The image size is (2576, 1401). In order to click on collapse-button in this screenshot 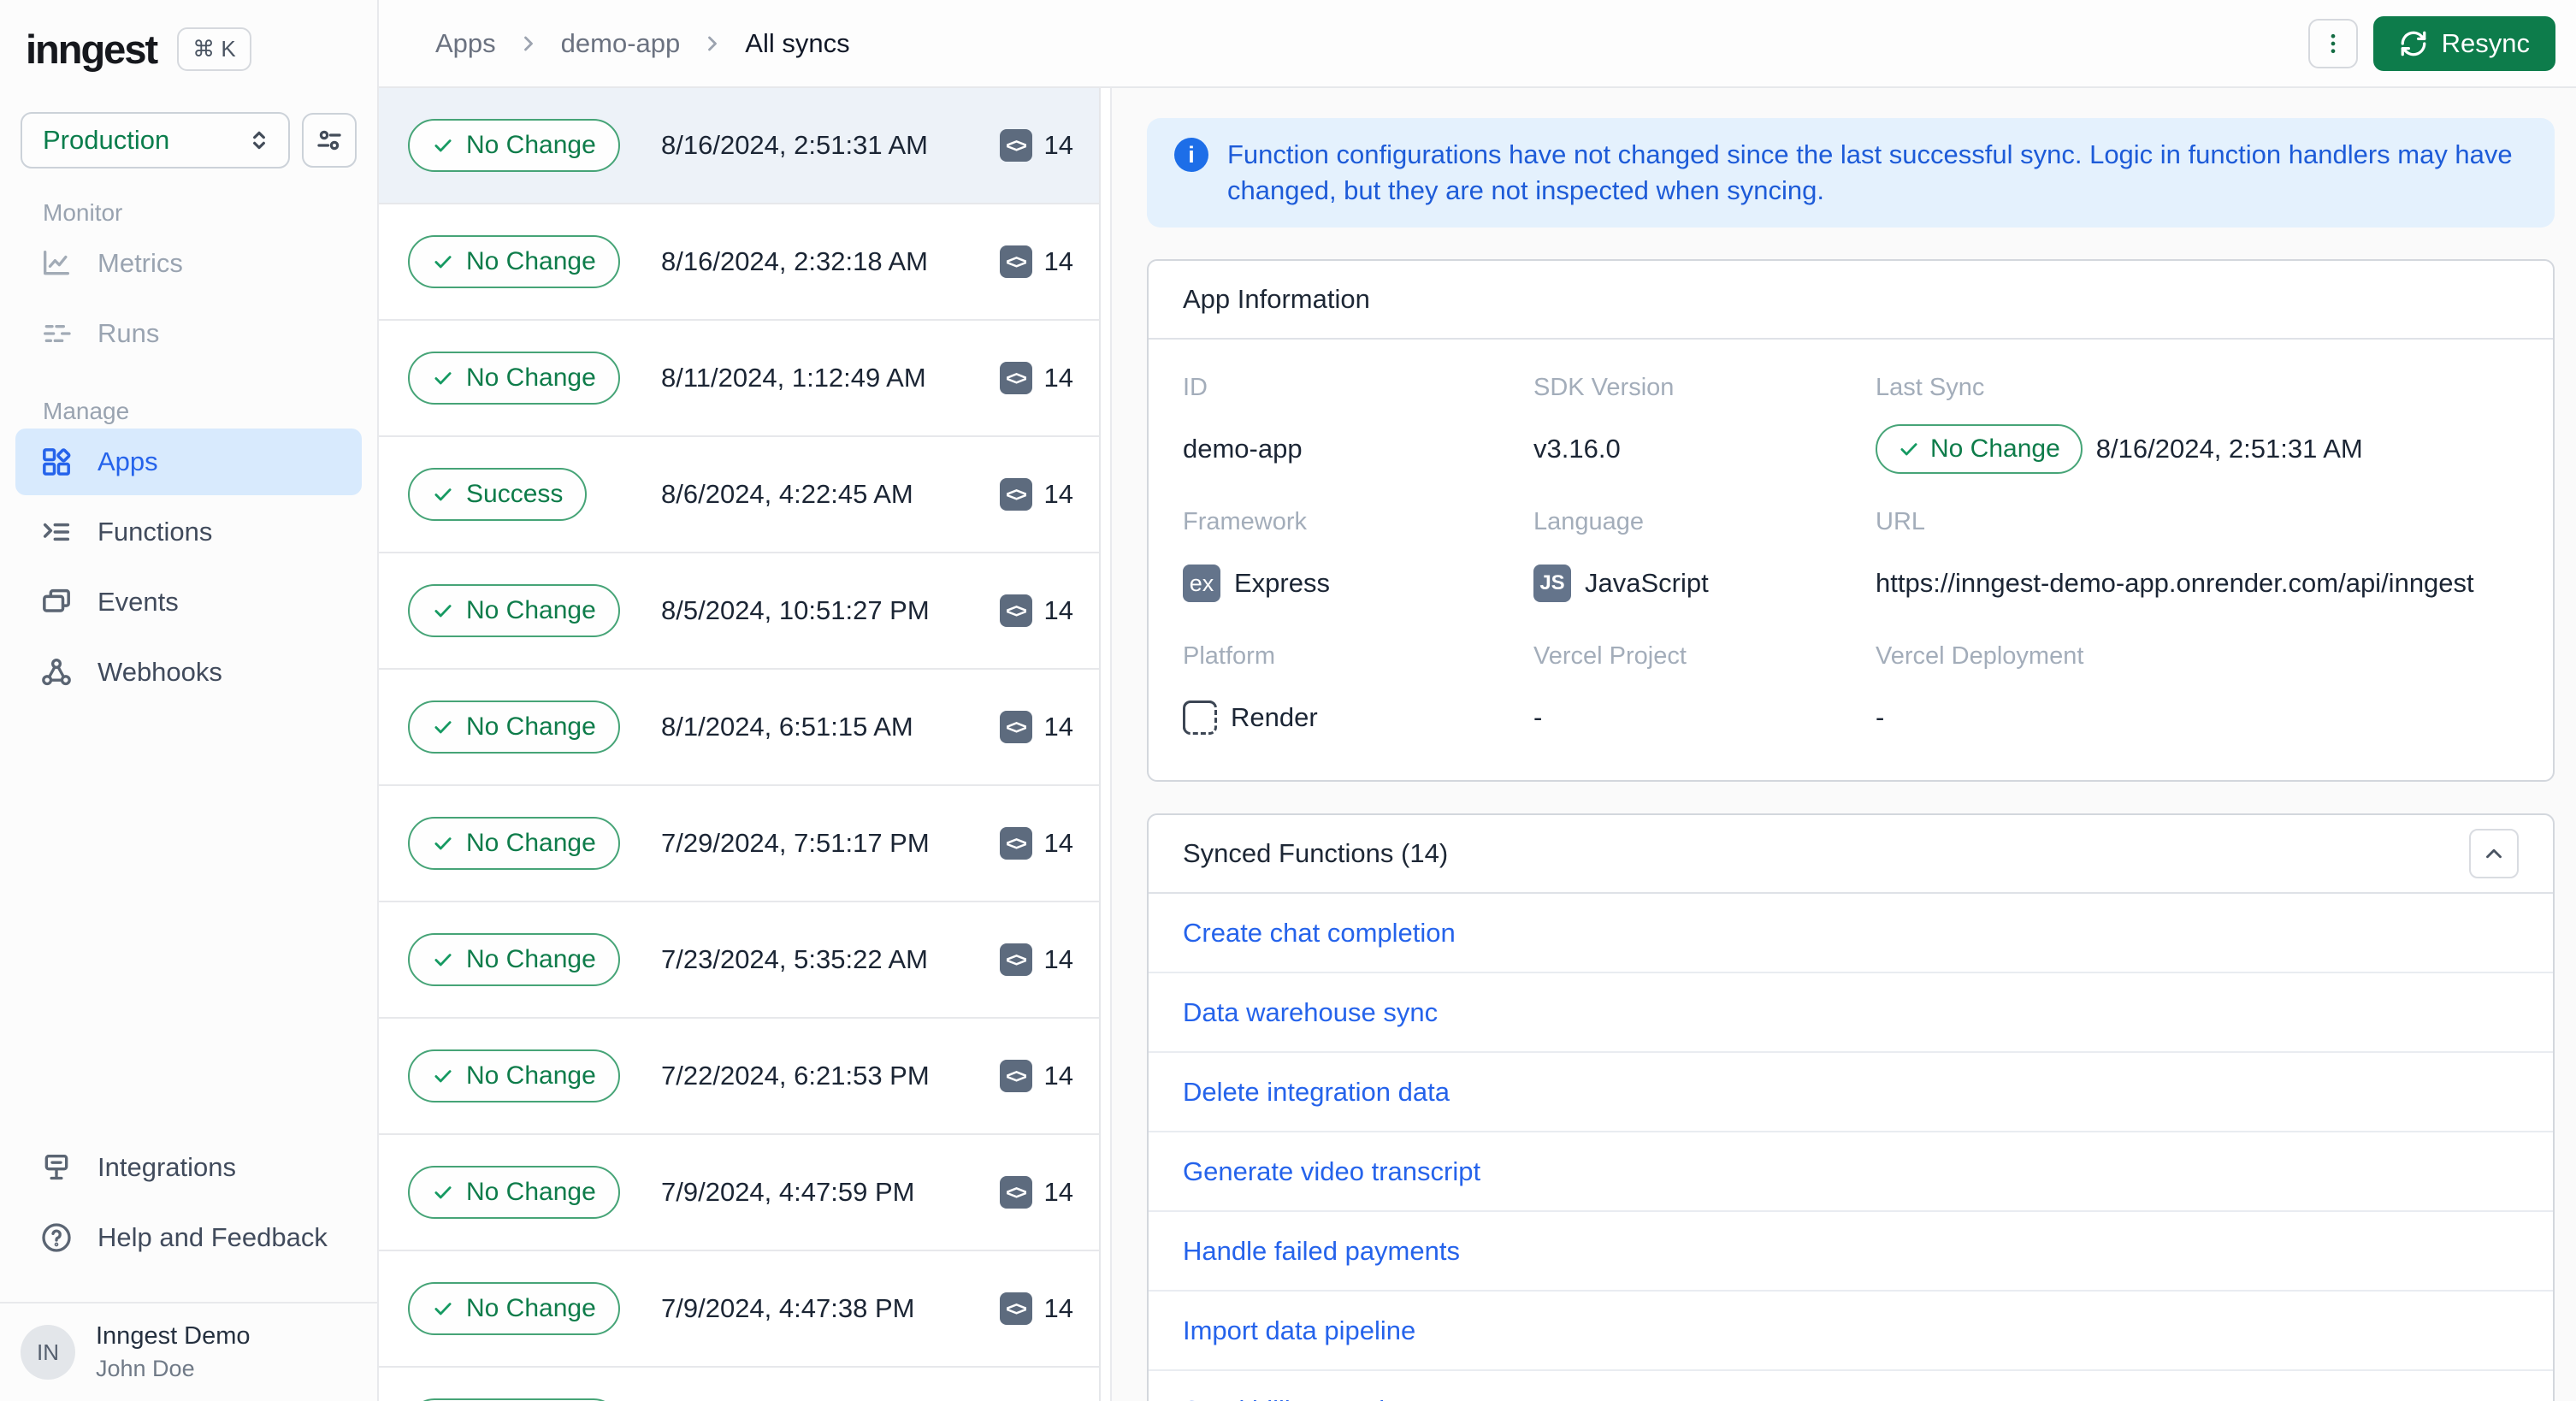, I will do `click(2494, 853)`.